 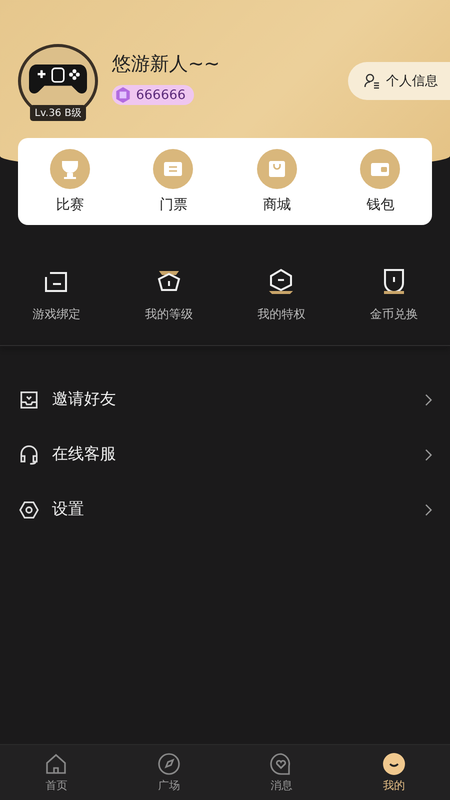 I want to click on feature-item: 我的等级, so click(x=168, y=294).